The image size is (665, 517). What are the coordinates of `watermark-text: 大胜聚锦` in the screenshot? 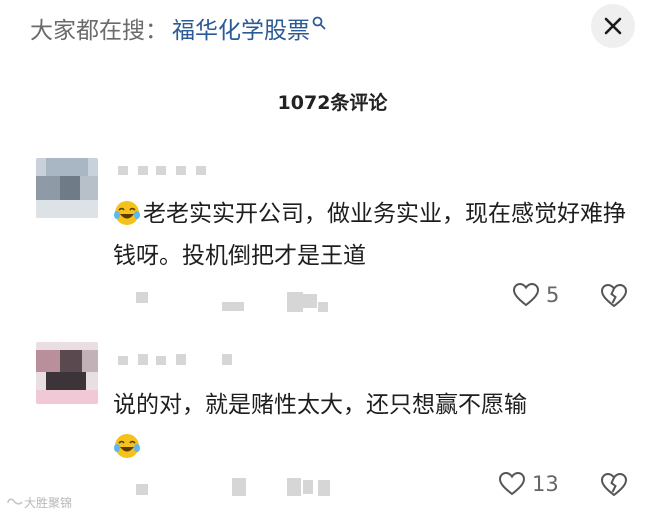 It's located at (48, 503).